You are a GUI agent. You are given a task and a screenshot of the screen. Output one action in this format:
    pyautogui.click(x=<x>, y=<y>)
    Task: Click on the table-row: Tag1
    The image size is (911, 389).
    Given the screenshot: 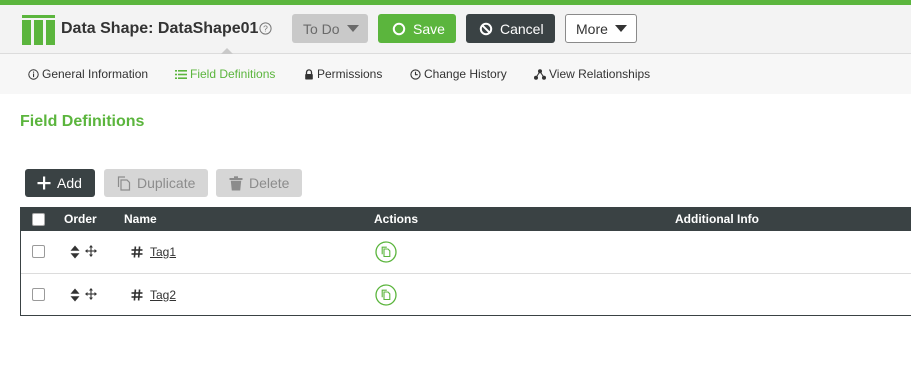 What is the action you would take?
    pyautogui.click(x=466, y=252)
    